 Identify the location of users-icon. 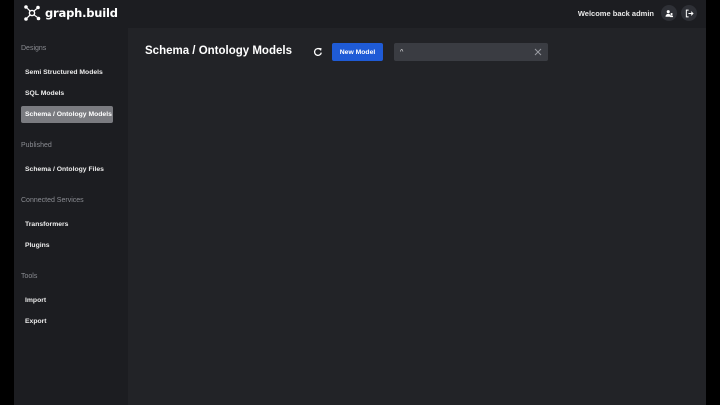
(669, 13).